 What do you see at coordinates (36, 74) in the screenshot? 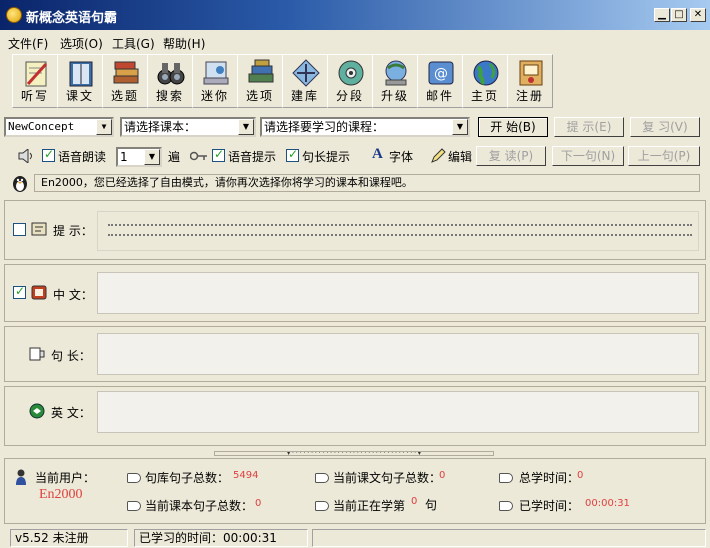
I see `dictation-icon` at bounding box center [36, 74].